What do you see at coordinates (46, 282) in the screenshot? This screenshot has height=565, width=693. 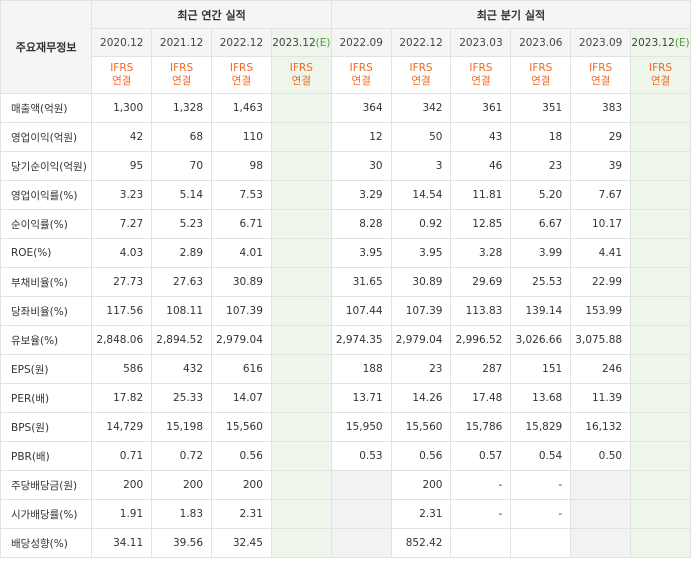 I see `row-label: 부채비율(%)` at bounding box center [46, 282].